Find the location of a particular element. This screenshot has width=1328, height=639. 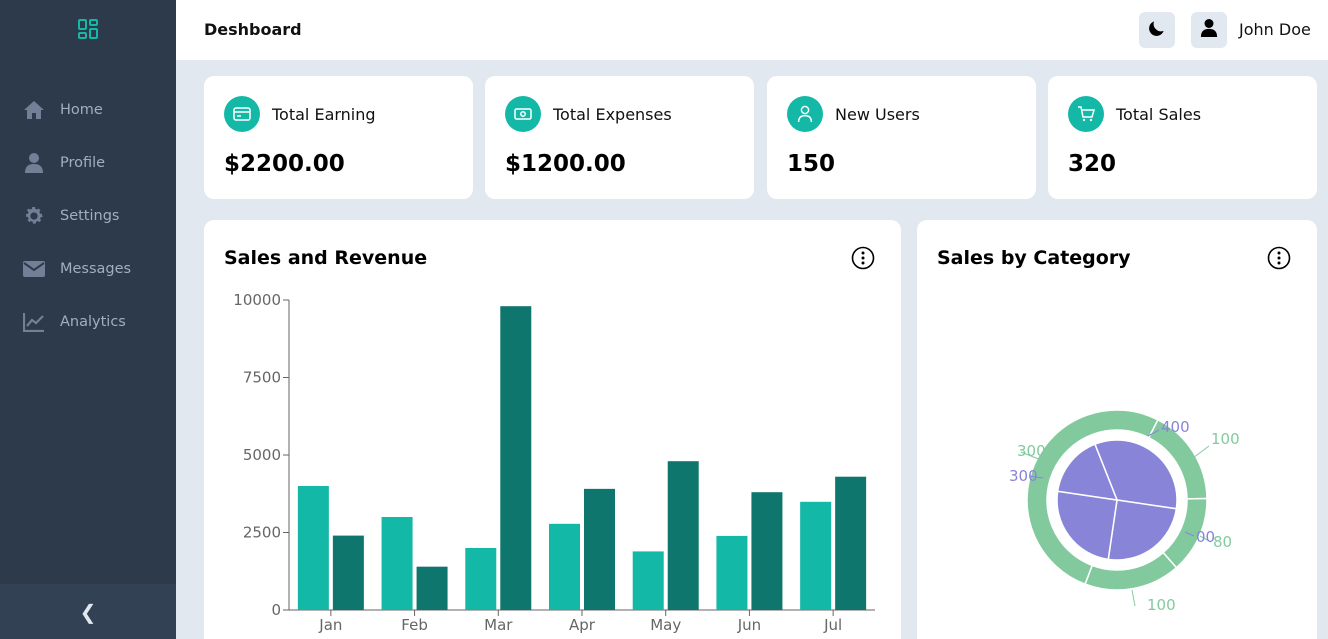

sidebar-item-analytics: Analytics is located at coordinates (88, 322).